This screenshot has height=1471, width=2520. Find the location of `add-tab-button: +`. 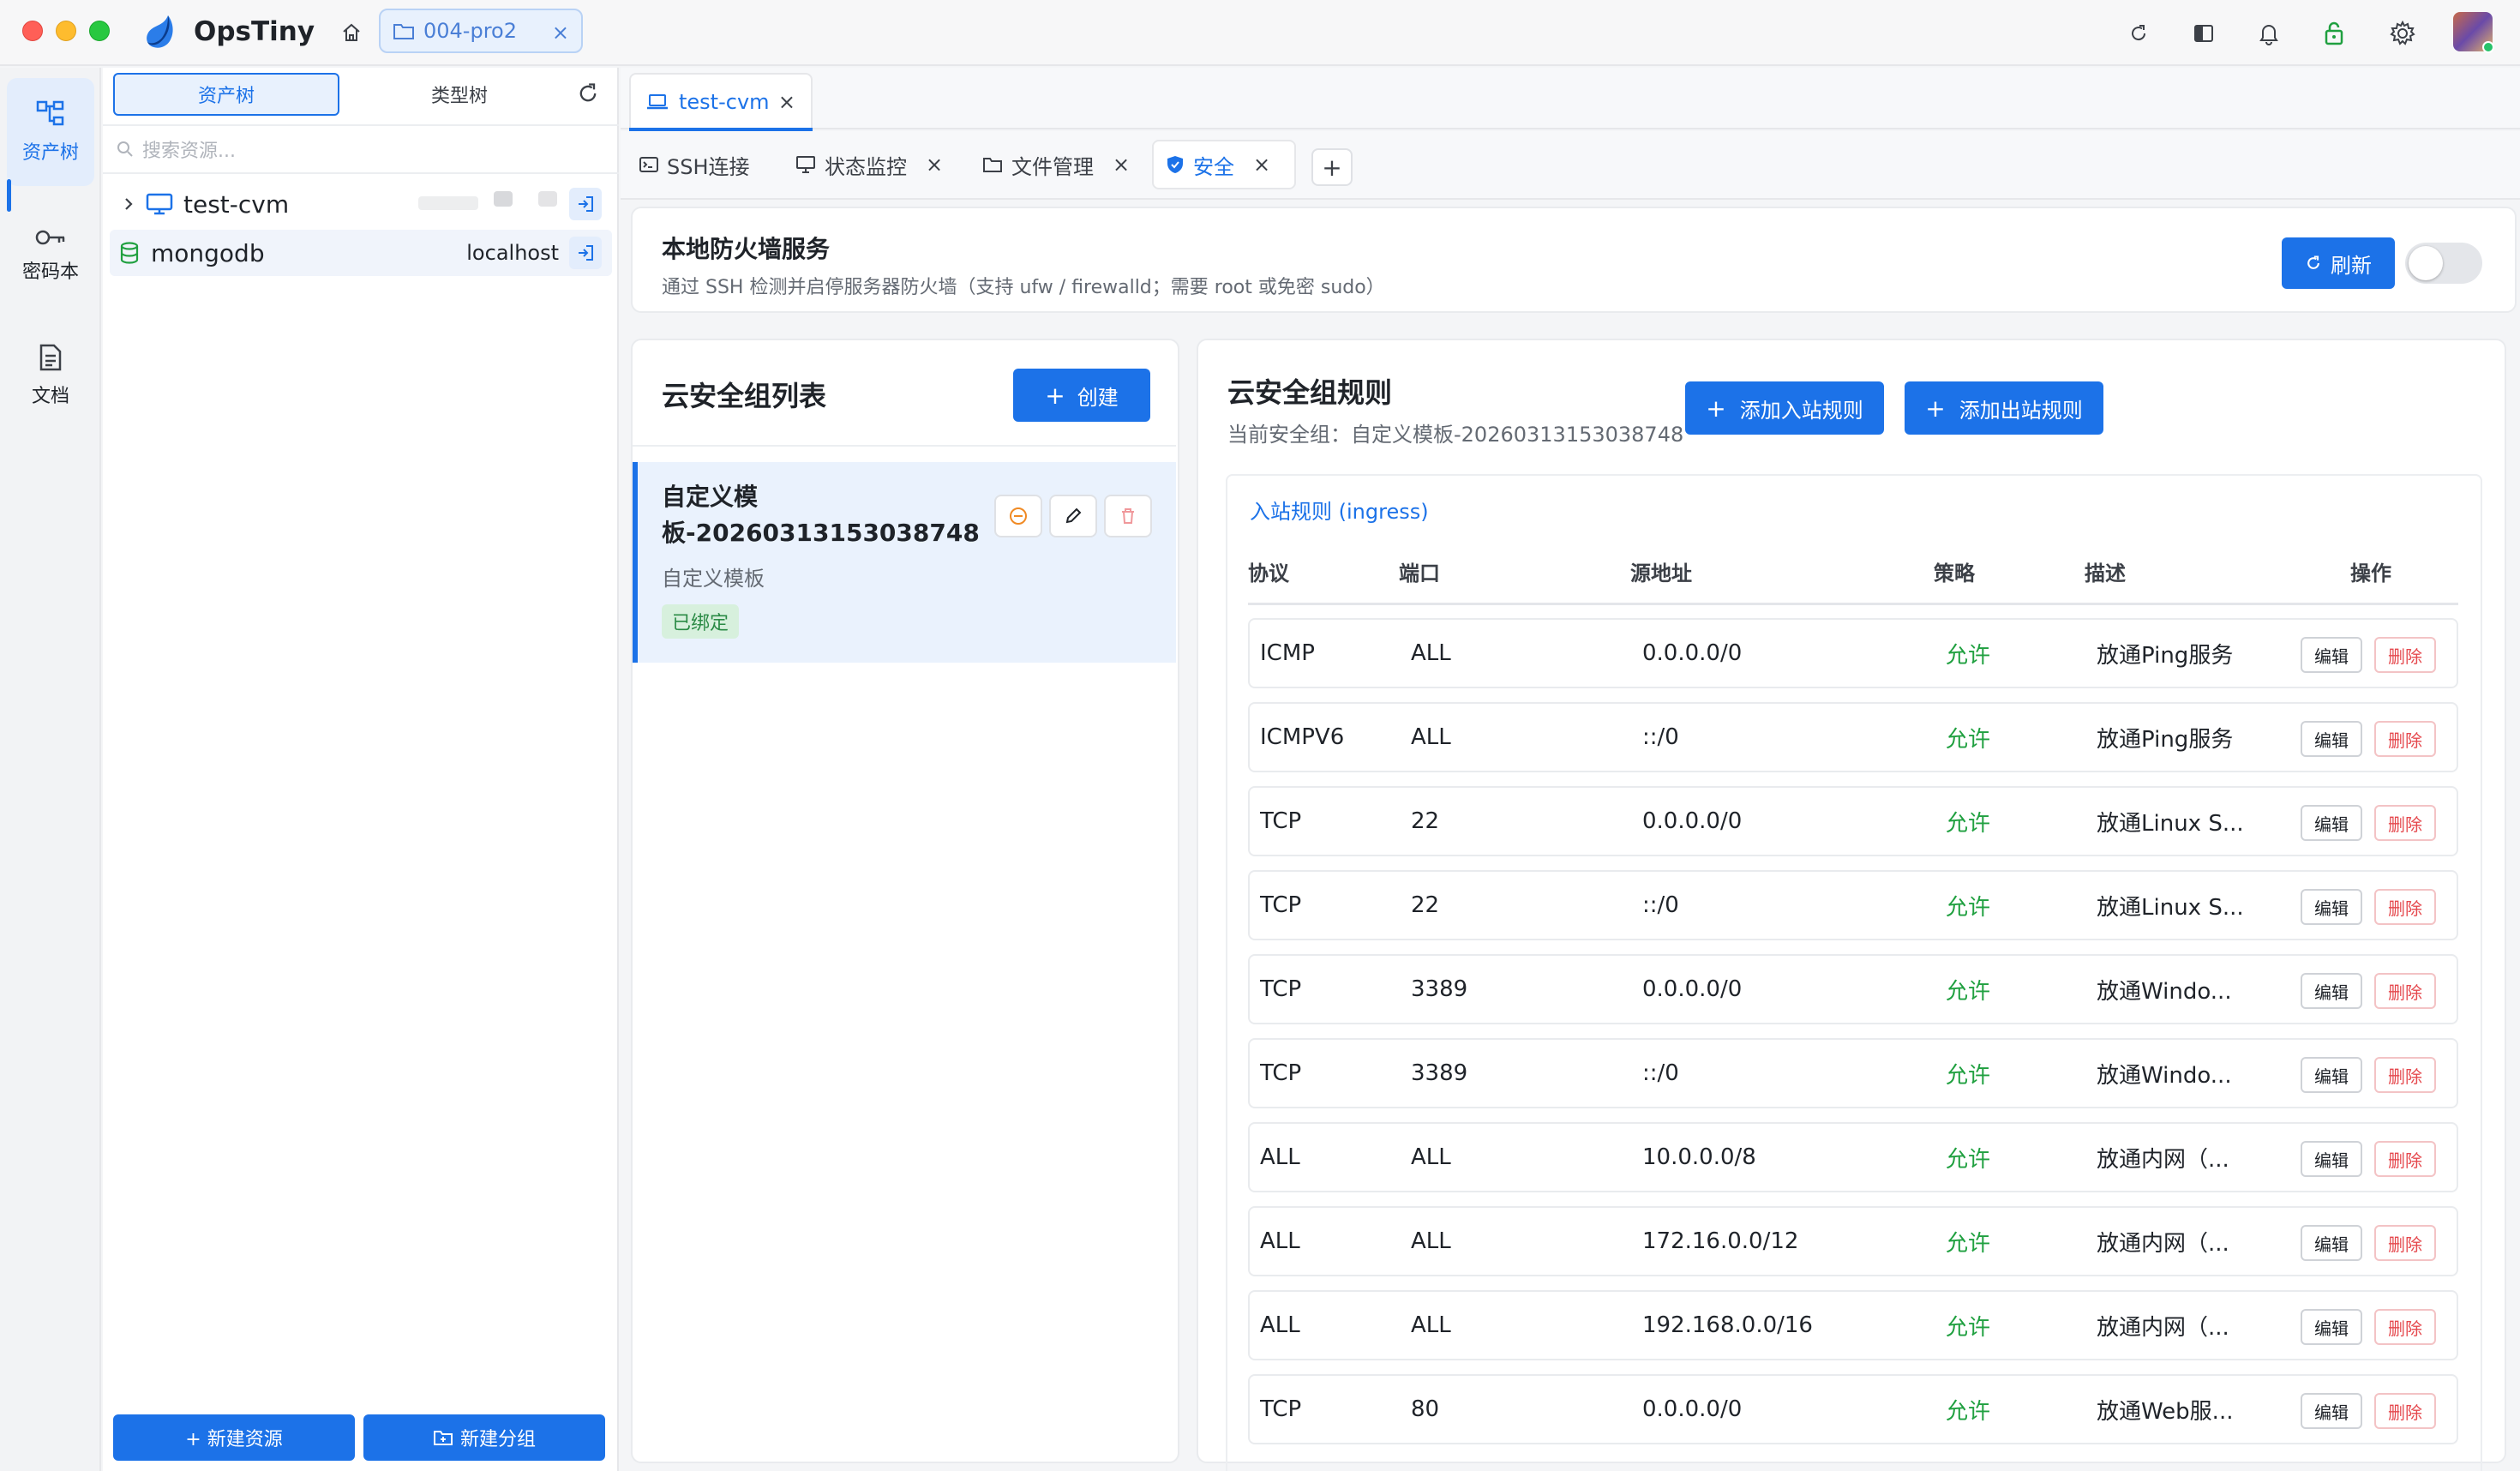

add-tab-button: + is located at coordinates (1332, 167).